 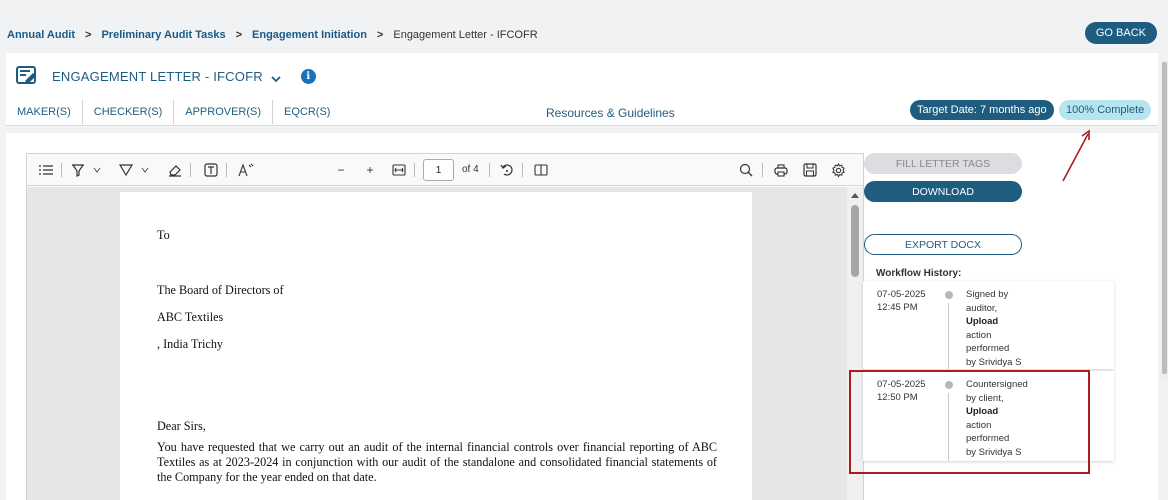 What do you see at coordinates (901, 301) in the screenshot?
I see `workflow-timestamp: 07-05-2025 12:45 PM` at bounding box center [901, 301].